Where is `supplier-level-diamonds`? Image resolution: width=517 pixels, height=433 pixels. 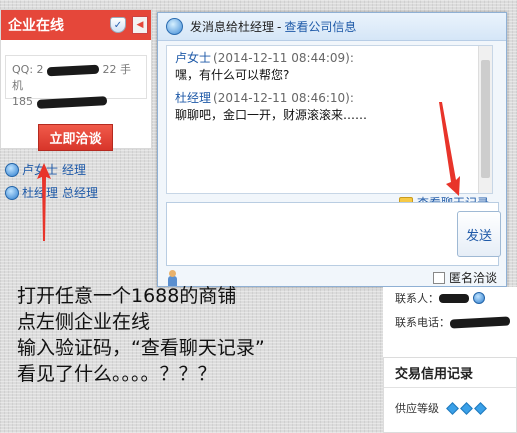 supplier-level-diamonds is located at coordinates (465, 408).